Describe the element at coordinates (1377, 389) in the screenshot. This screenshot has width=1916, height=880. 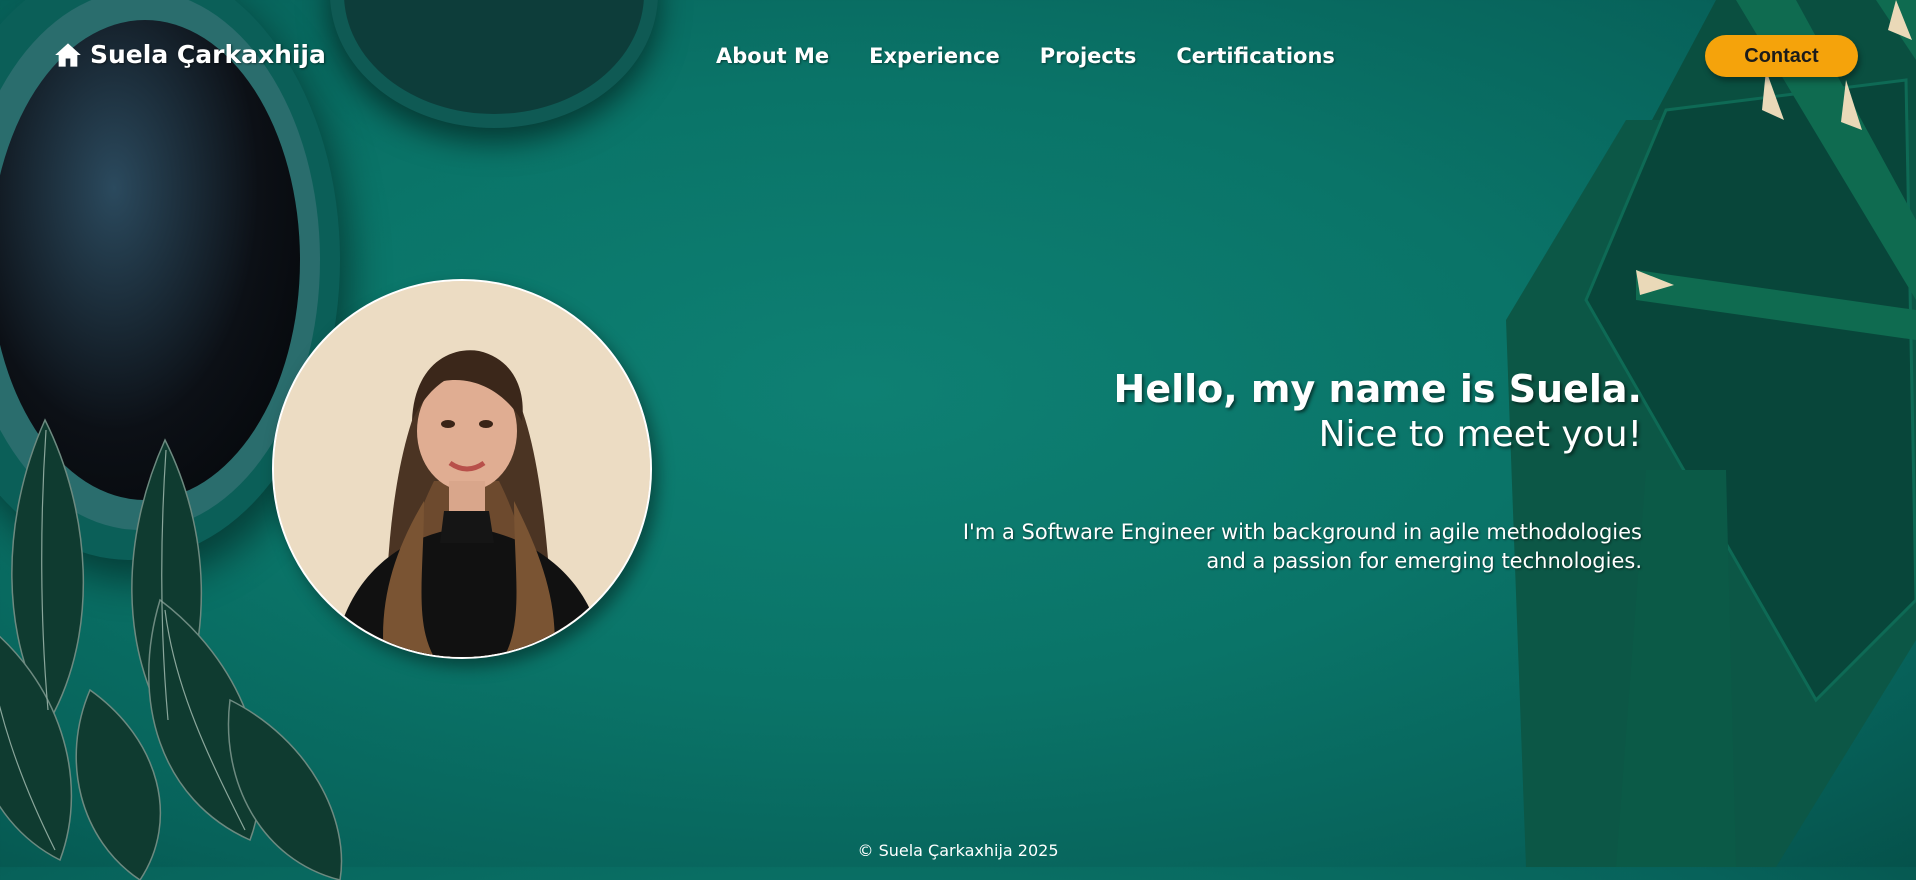
I see `hero-title: Hello, my name is Suela.` at that location.